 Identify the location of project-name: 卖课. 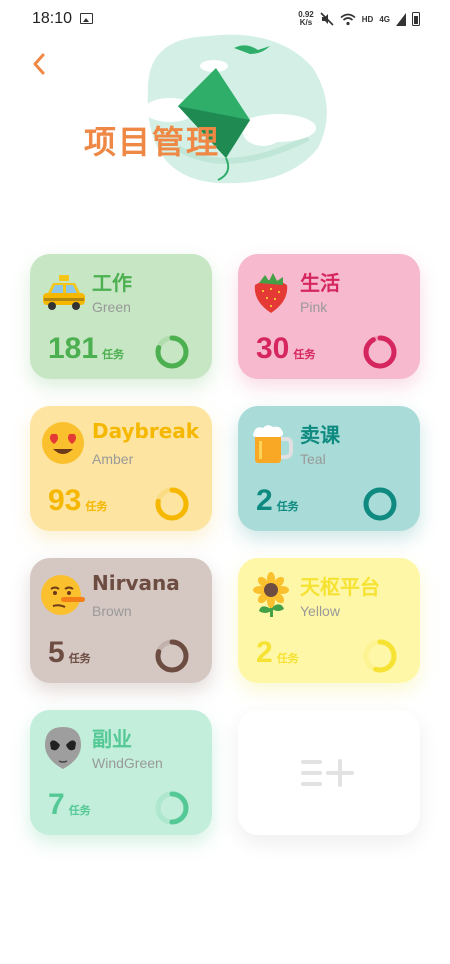
(320, 435).